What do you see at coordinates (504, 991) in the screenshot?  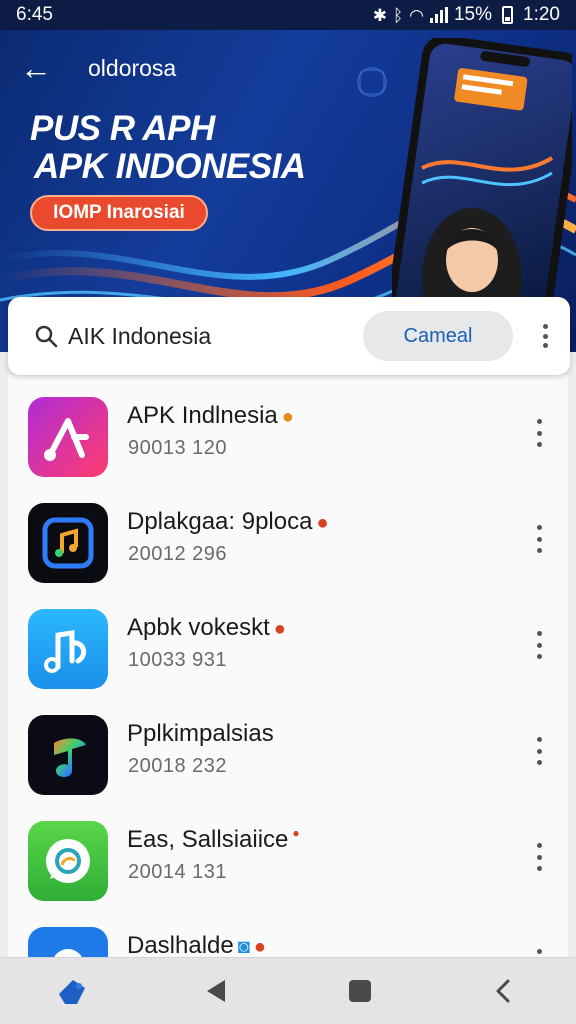 I see `chevron-left-icon` at bounding box center [504, 991].